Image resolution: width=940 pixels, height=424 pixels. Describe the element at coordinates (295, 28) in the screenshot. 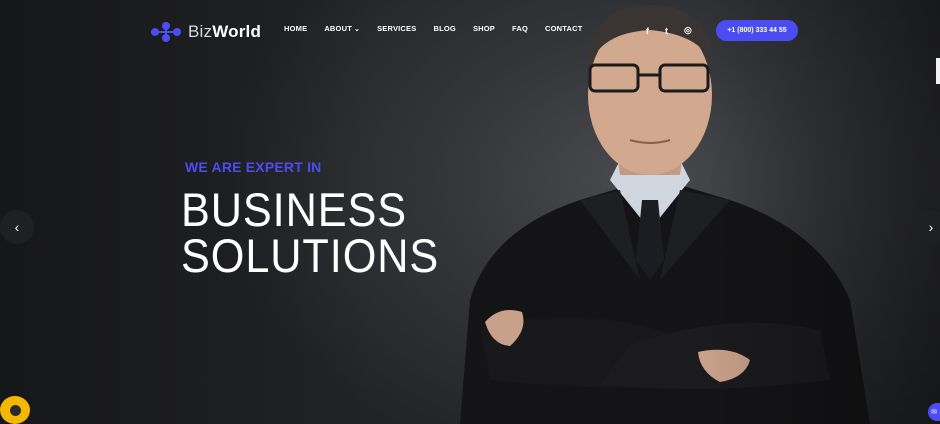

I see `nav-item-home: HOME` at that location.